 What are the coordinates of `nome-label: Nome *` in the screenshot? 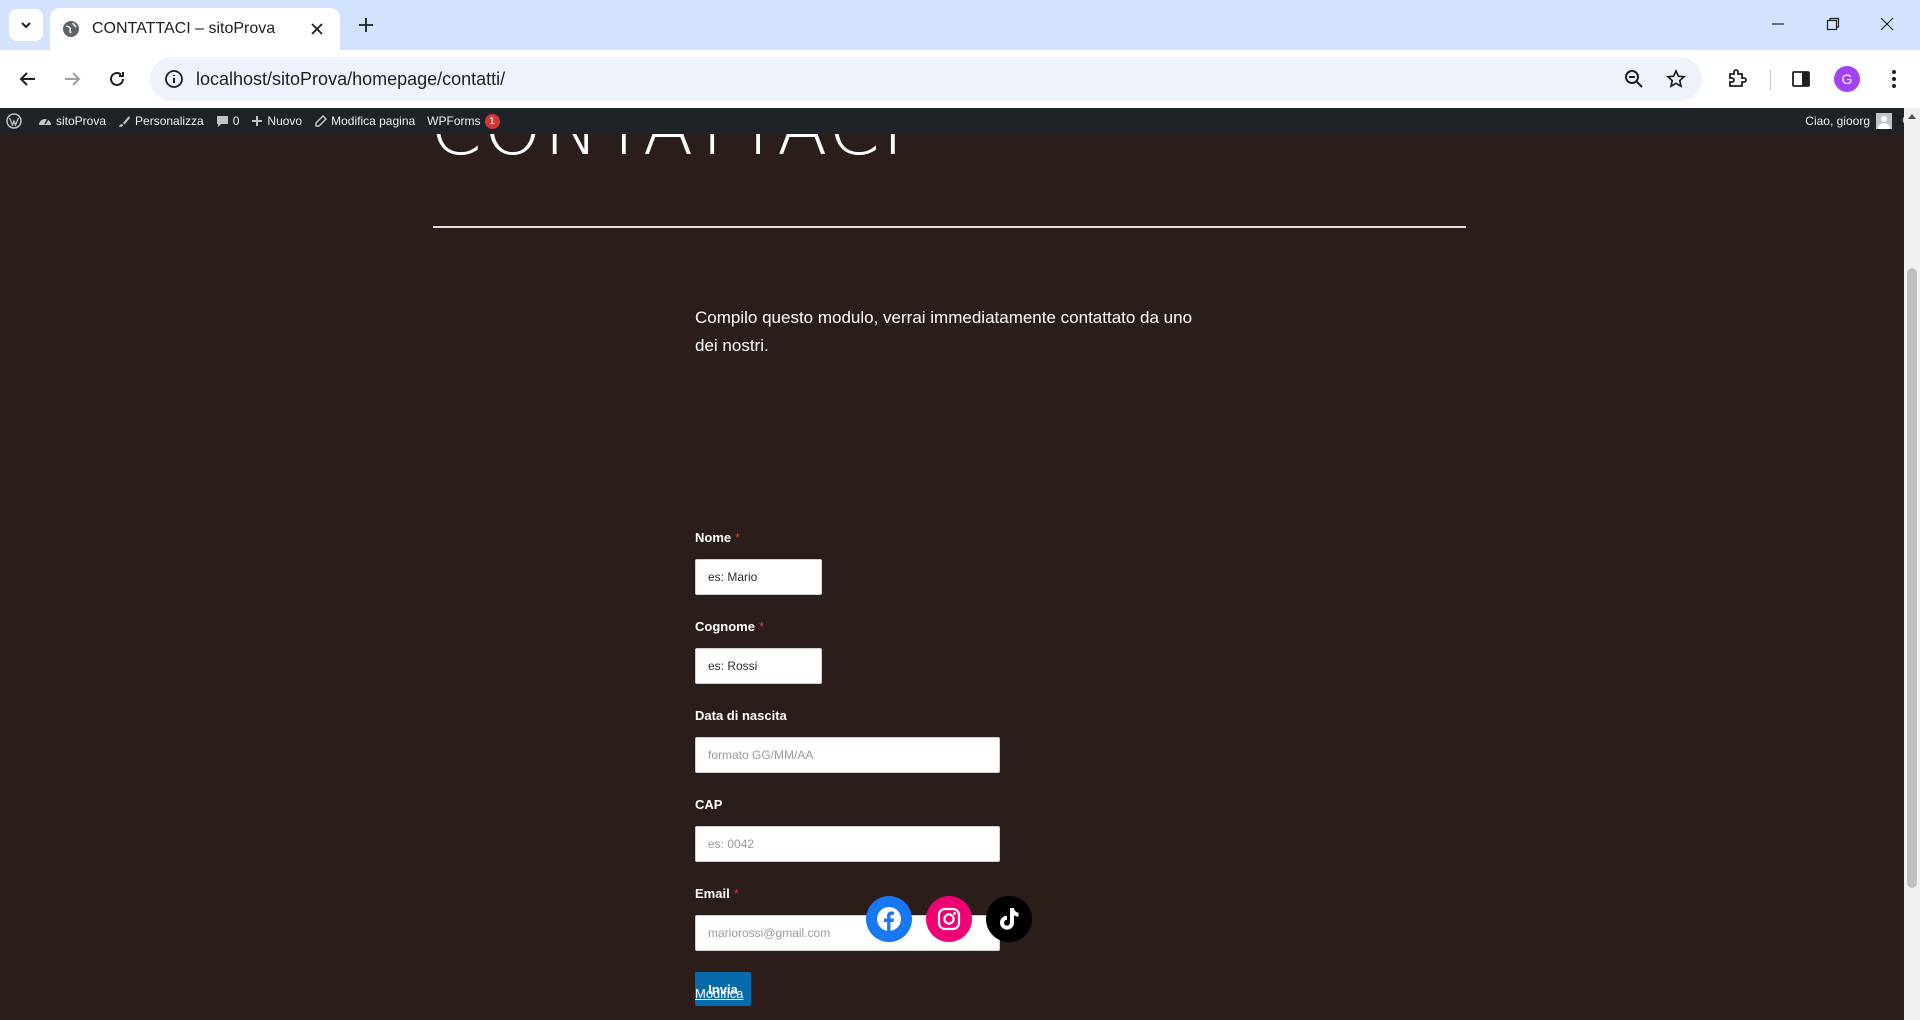 It's located at (718, 537).